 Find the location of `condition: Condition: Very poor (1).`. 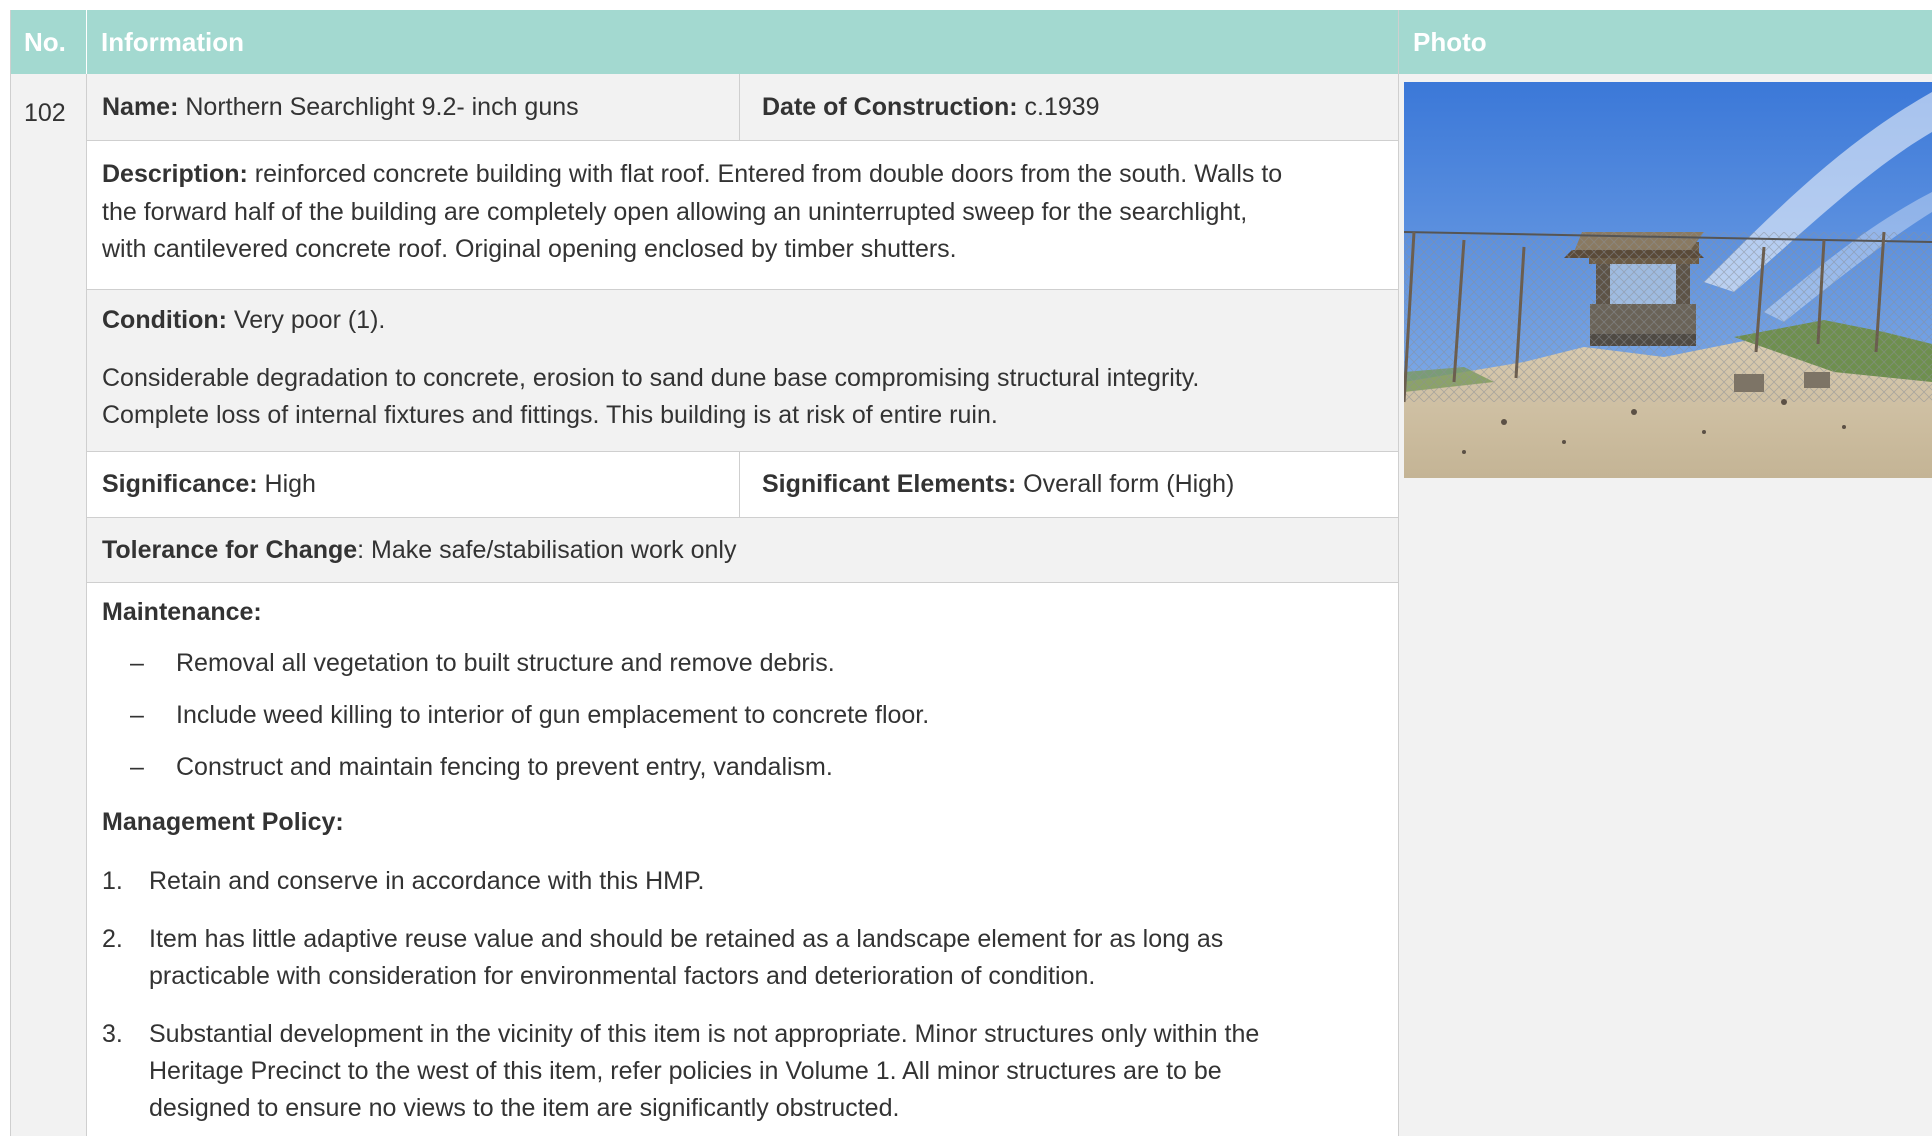

condition: Condition: Very poor (1). is located at coordinates (244, 320).